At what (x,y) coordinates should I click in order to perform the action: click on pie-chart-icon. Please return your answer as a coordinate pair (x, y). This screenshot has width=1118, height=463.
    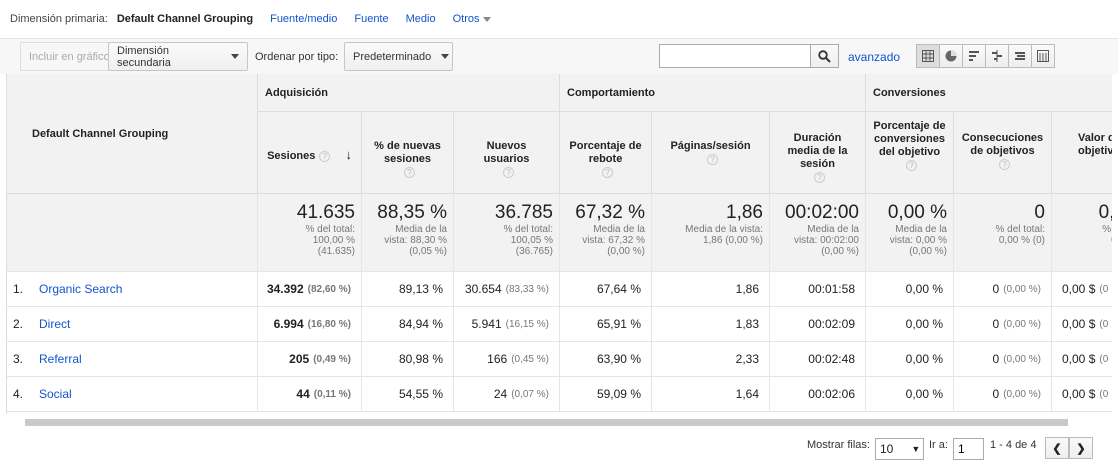
    Looking at the image, I should click on (951, 56).